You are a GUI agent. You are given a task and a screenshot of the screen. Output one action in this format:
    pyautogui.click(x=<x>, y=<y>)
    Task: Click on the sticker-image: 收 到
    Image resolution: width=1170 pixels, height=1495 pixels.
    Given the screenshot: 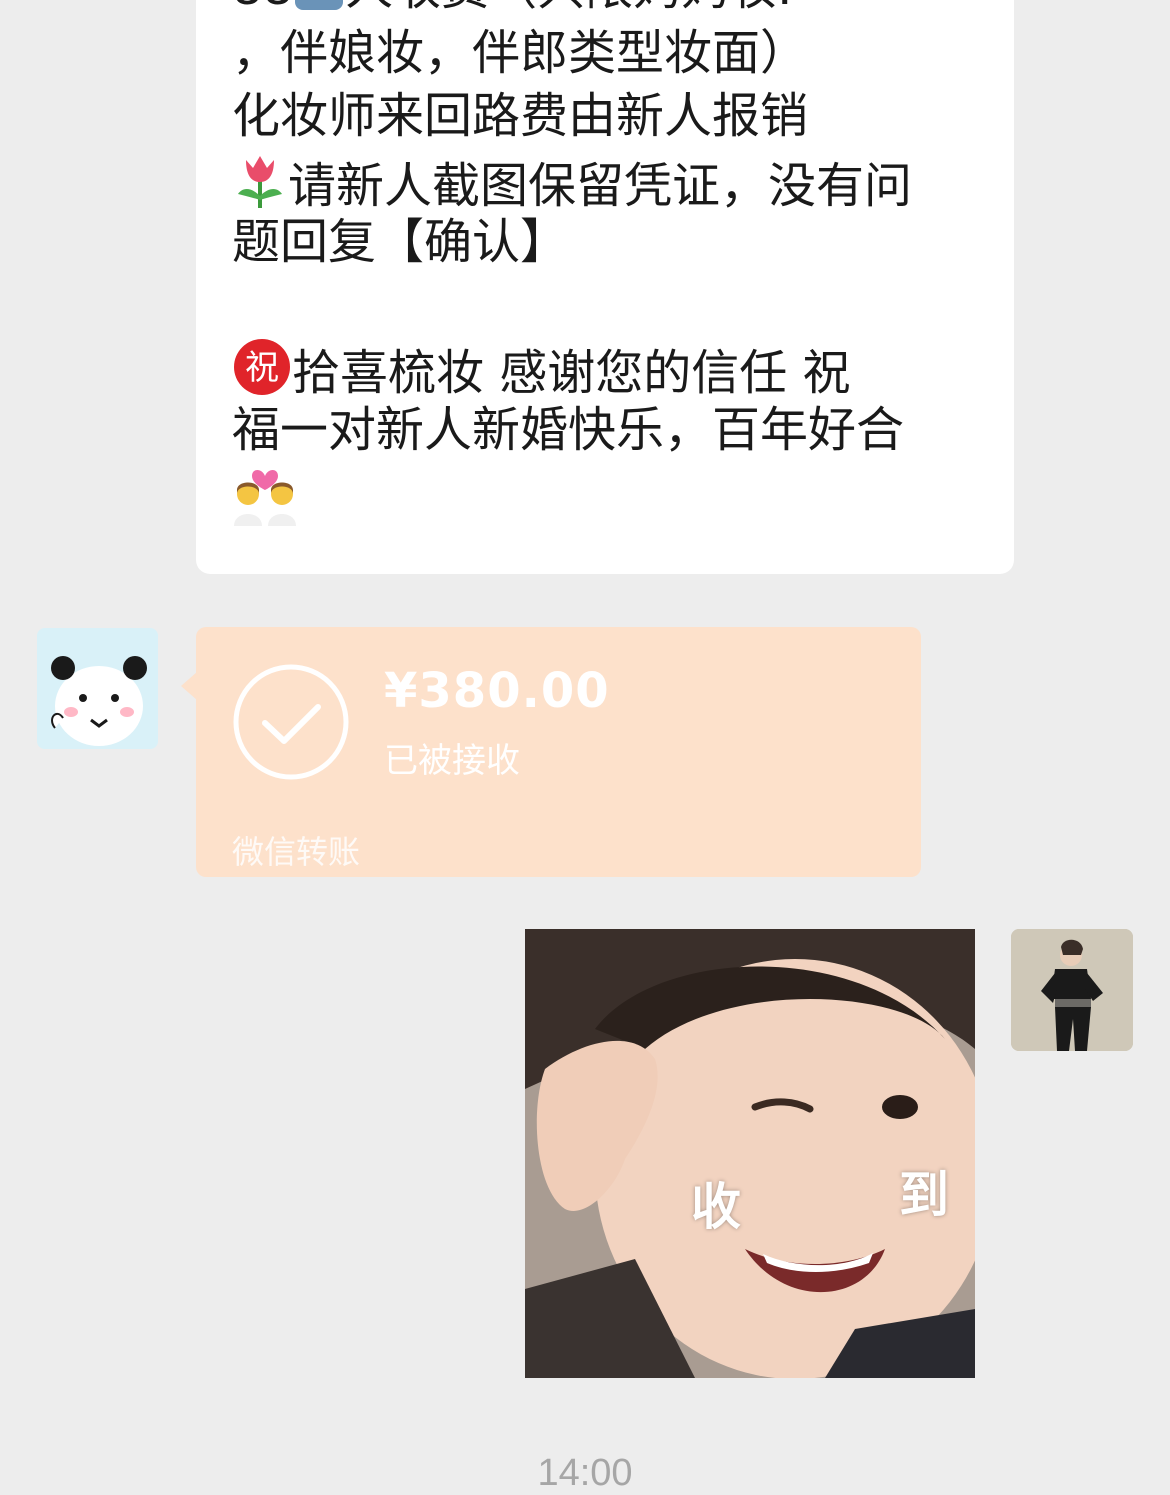 What is the action you would take?
    pyautogui.click(x=750, y=1153)
    